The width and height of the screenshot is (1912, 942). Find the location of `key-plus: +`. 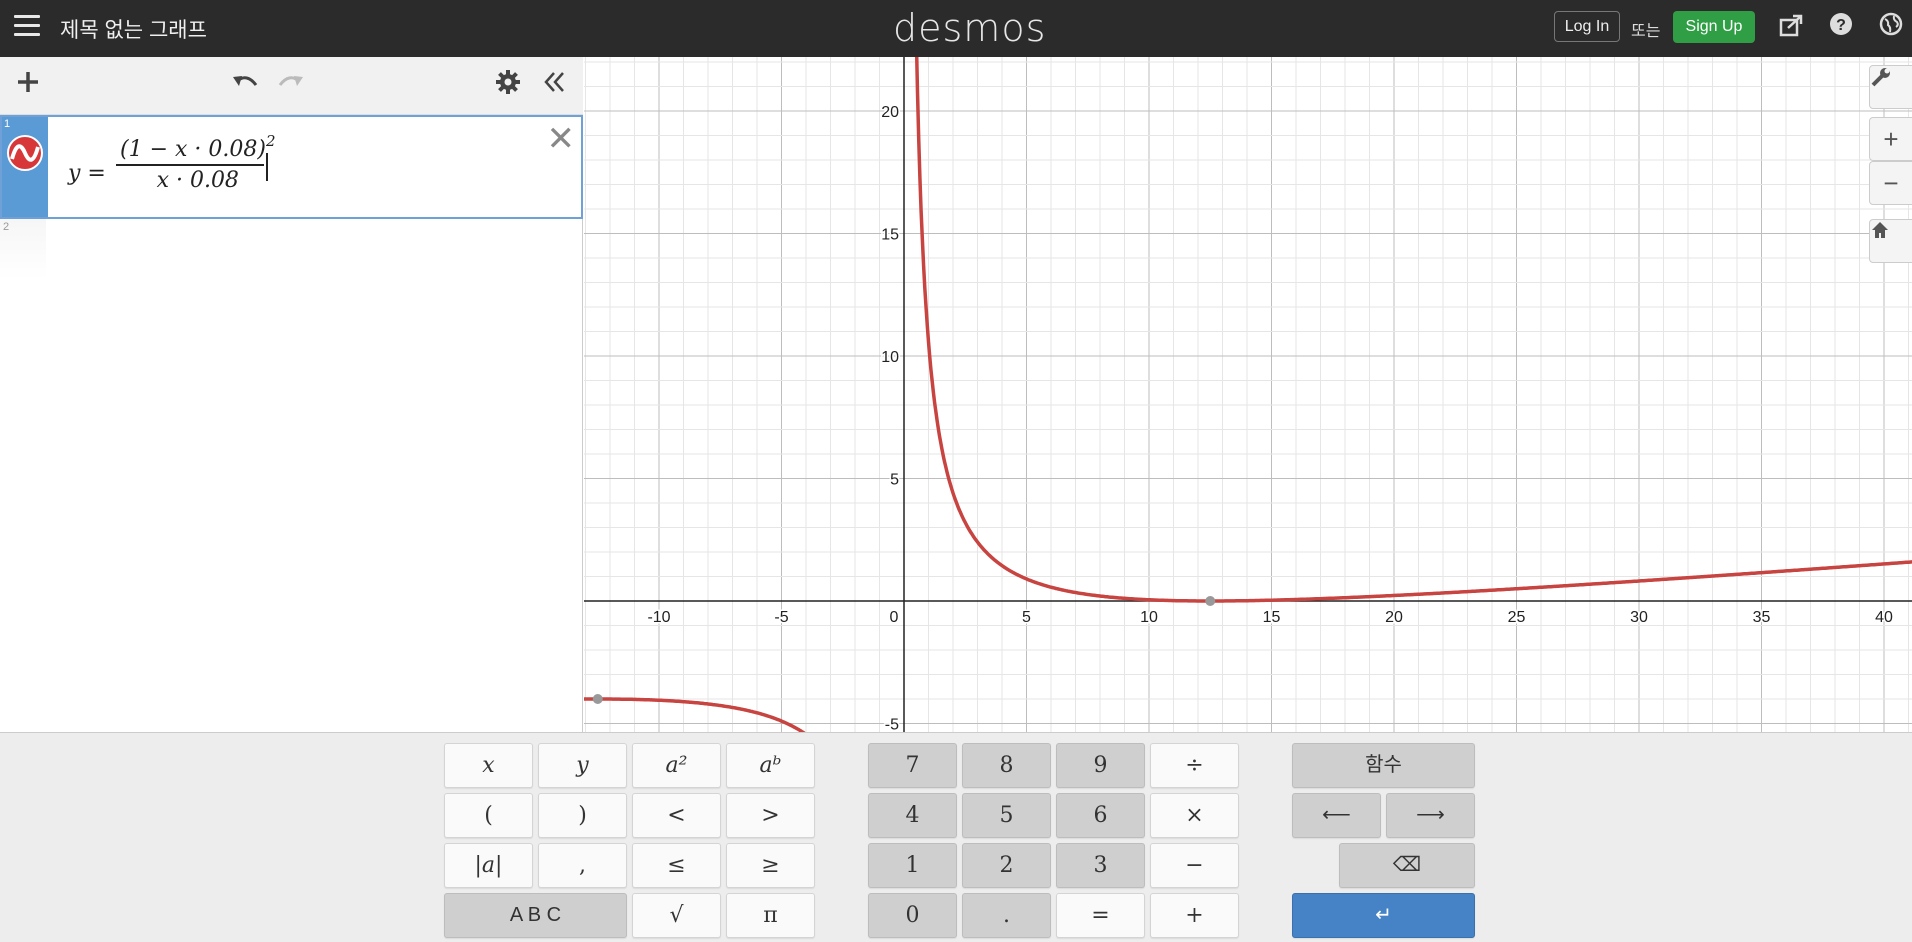

key-plus: + is located at coordinates (1194, 915).